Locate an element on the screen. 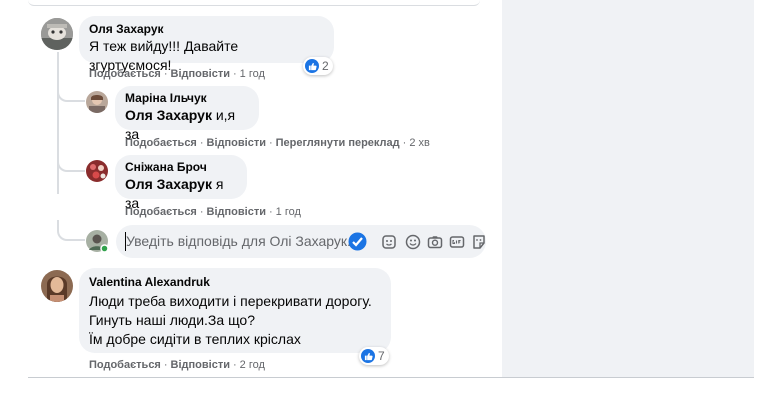 The height and width of the screenshot is (400, 768). comment-author: Valentina Alexandruk is located at coordinates (235, 282).